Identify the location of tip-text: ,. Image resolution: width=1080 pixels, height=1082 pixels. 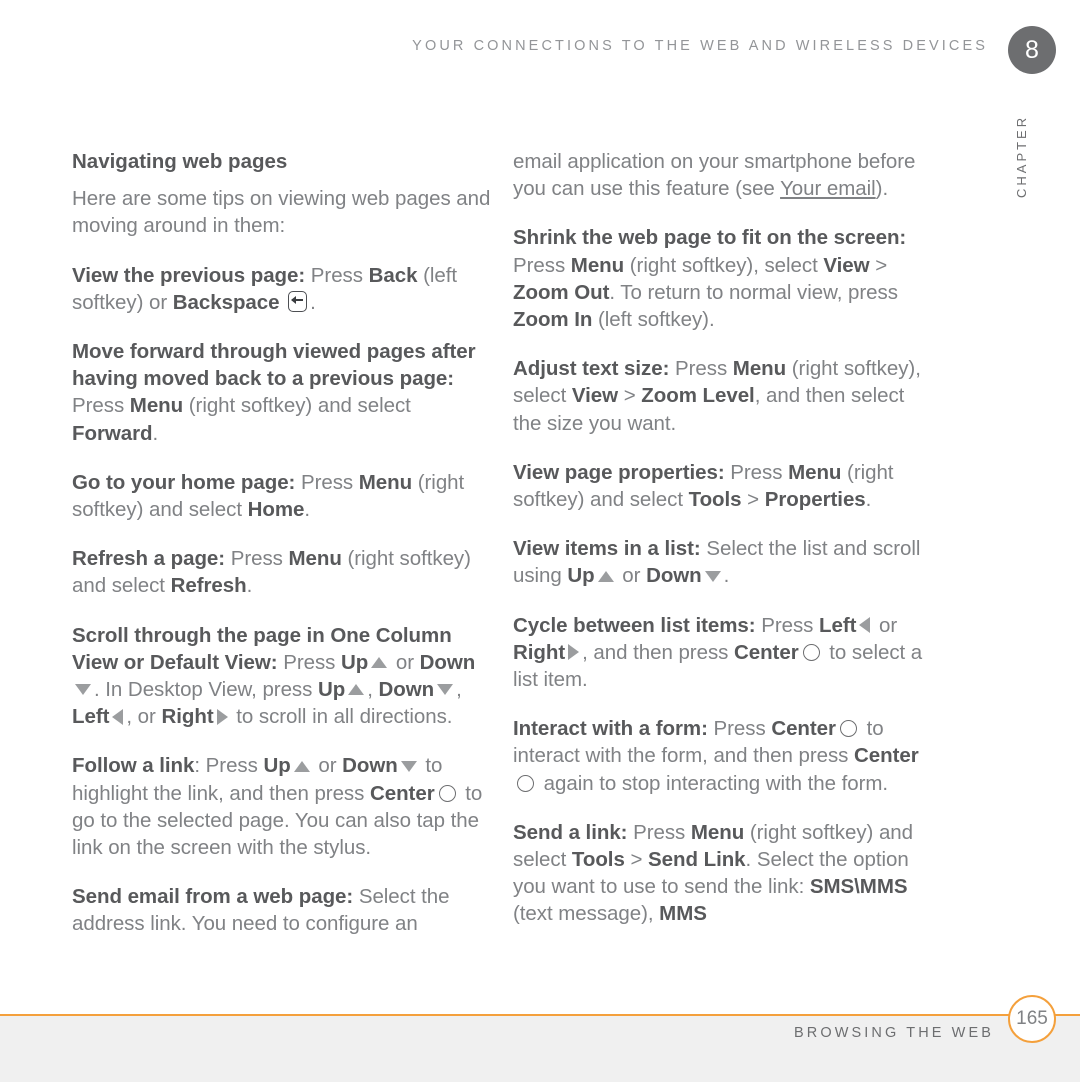
(373, 690).